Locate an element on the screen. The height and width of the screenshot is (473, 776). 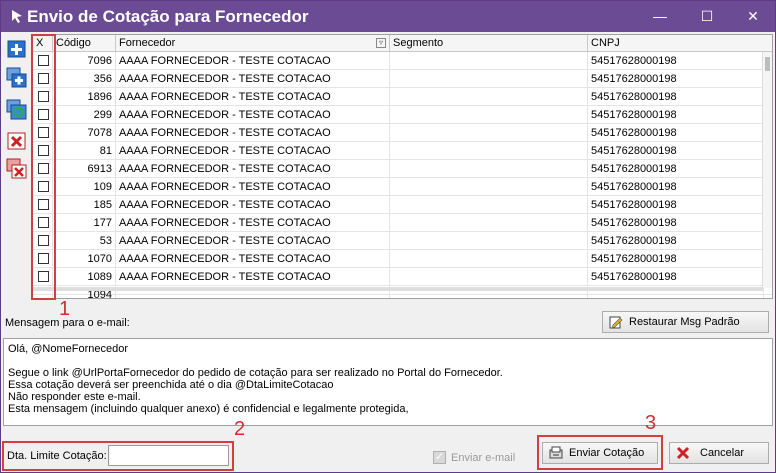
horizontal-scrollbar is located at coordinates (398, 289).